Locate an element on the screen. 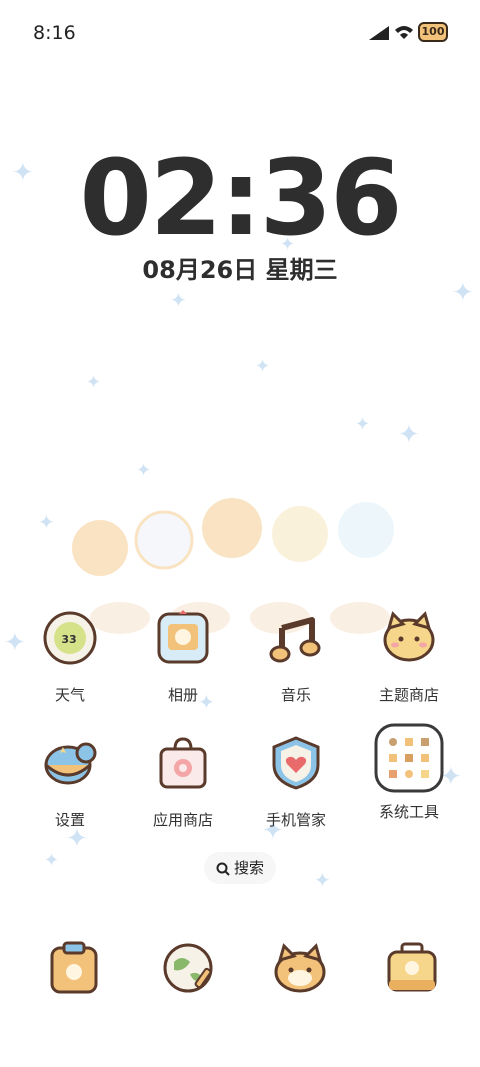 This screenshot has height=1067, width=480. app-label: 应用商店 is located at coordinates (182, 820).